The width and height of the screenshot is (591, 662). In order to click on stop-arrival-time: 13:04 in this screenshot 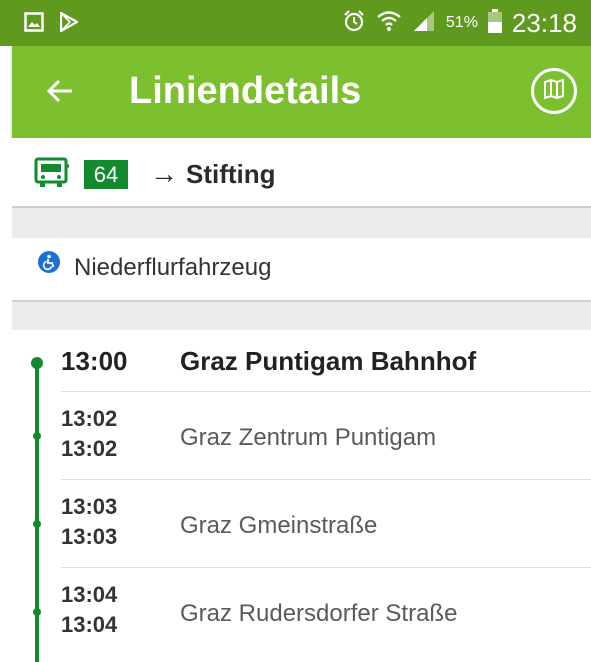, I will do `click(89, 594)`.